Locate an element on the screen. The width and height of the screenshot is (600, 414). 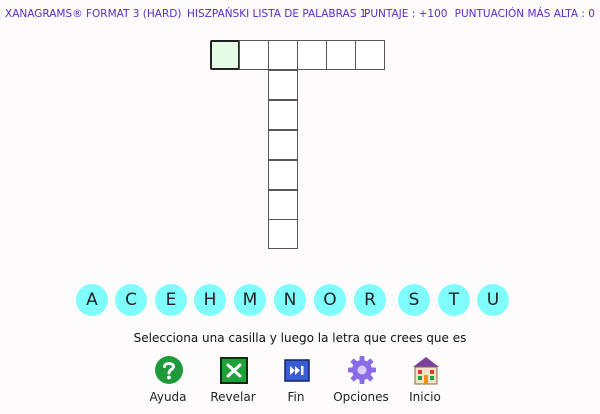
letter-tile-o: O is located at coordinates (330, 300).